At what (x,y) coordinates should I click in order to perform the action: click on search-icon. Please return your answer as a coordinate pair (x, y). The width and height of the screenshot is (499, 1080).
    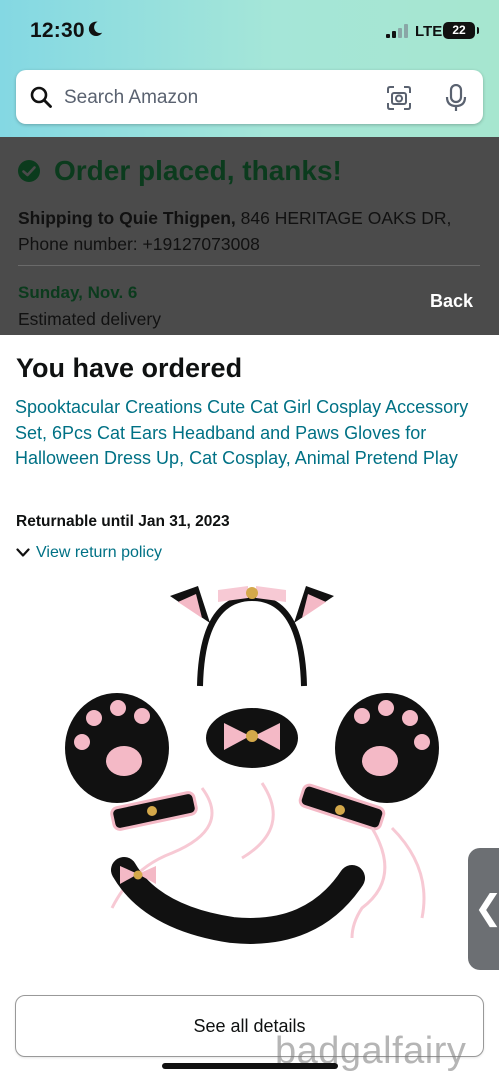
    Looking at the image, I should click on (41, 97).